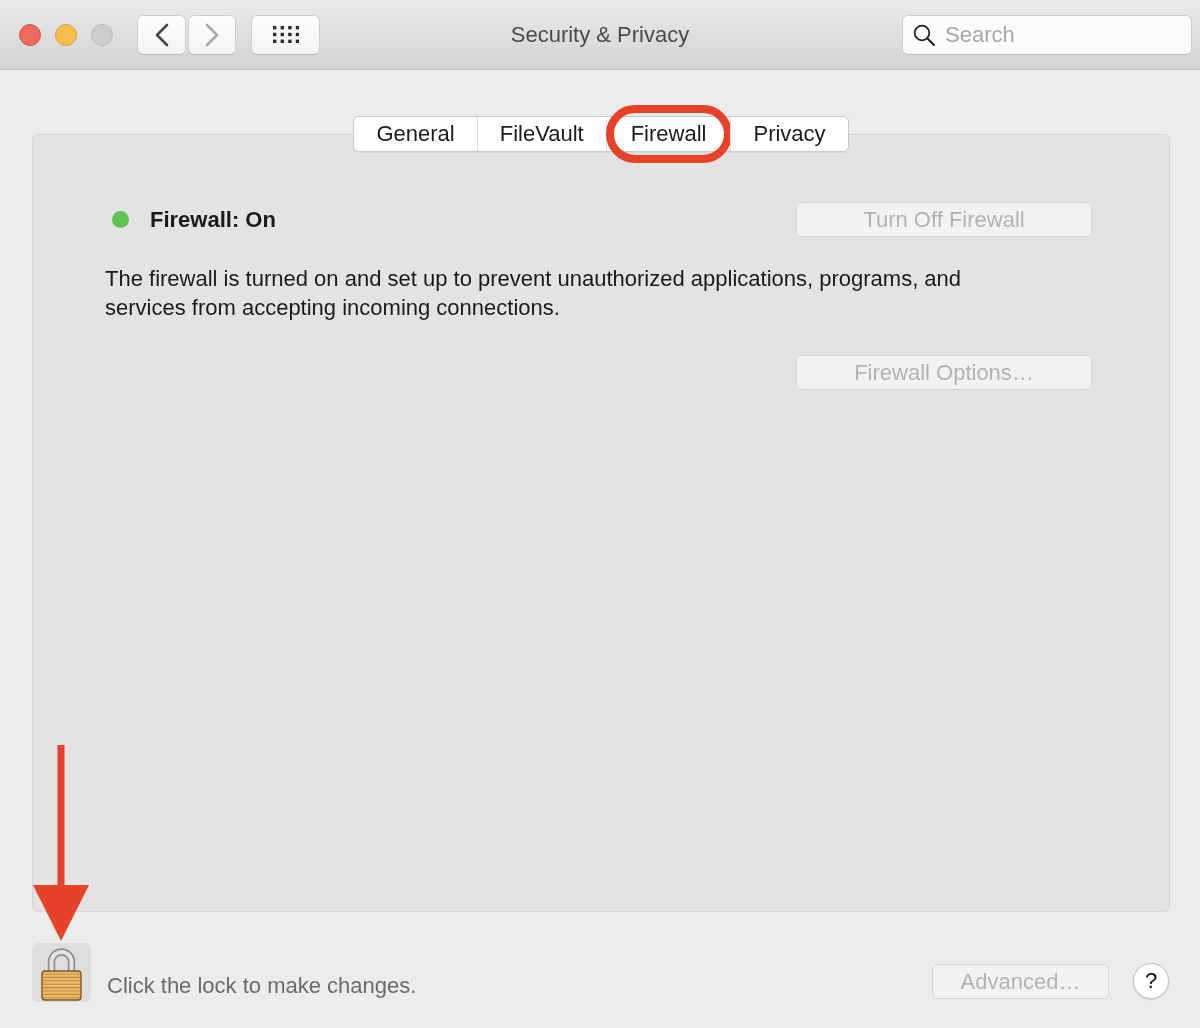 The height and width of the screenshot is (1028, 1200). What do you see at coordinates (415, 134) in the screenshot?
I see `tab: General` at bounding box center [415, 134].